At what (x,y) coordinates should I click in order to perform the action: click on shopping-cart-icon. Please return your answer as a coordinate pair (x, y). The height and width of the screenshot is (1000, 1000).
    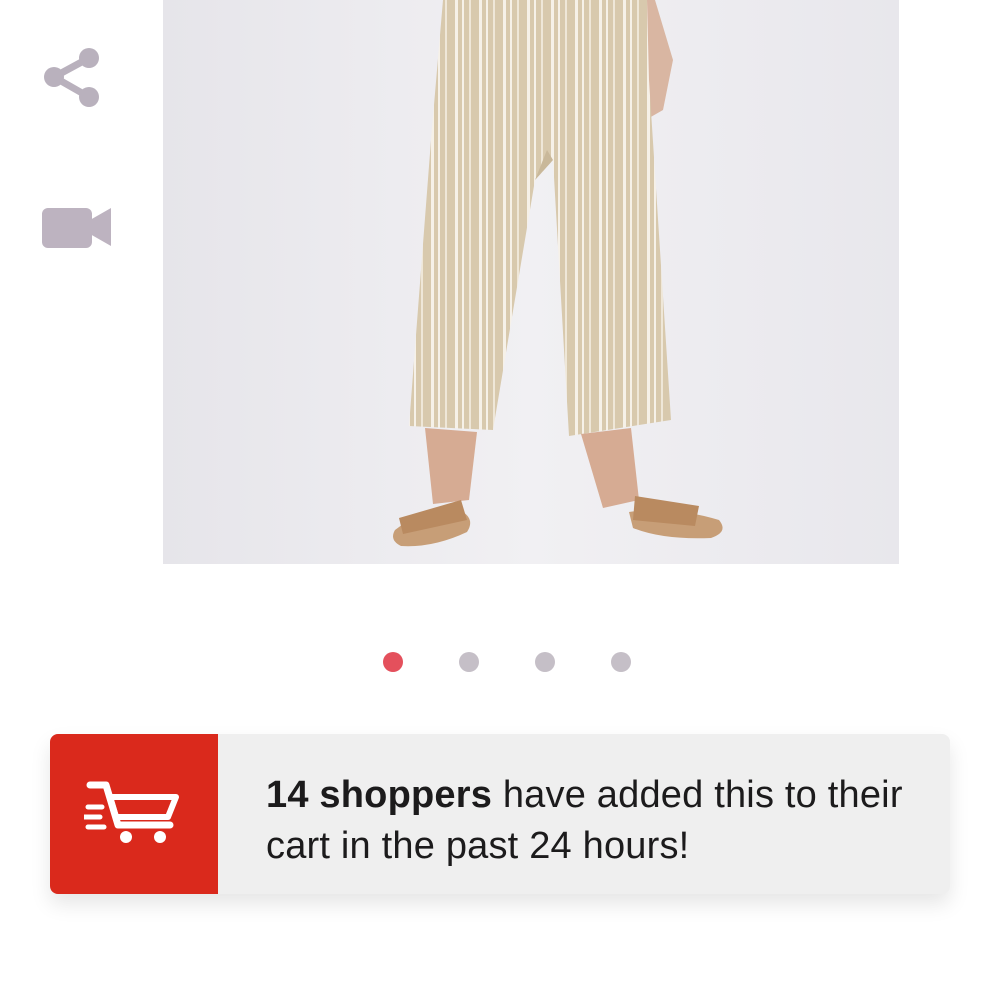
    Looking at the image, I should click on (131, 812).